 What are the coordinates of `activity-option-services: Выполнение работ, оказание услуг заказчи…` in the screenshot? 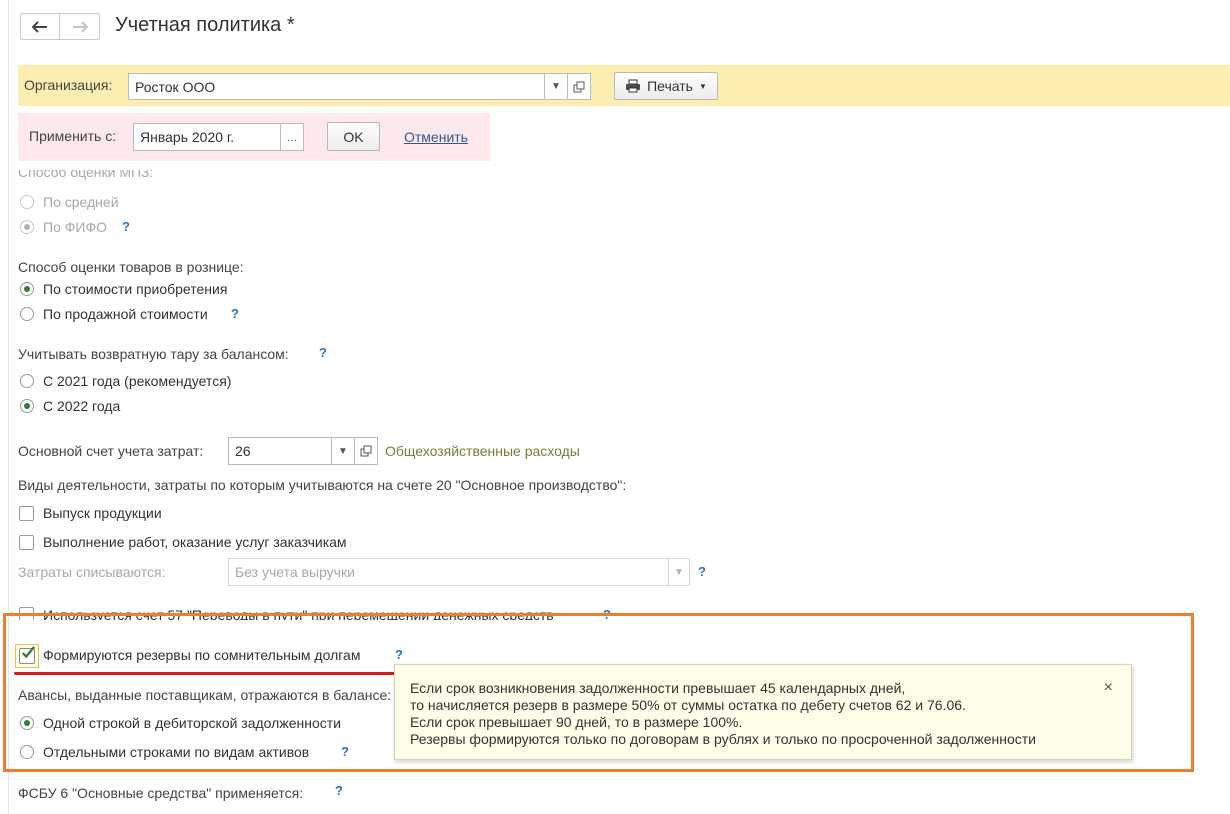 It's located at (195, 542).